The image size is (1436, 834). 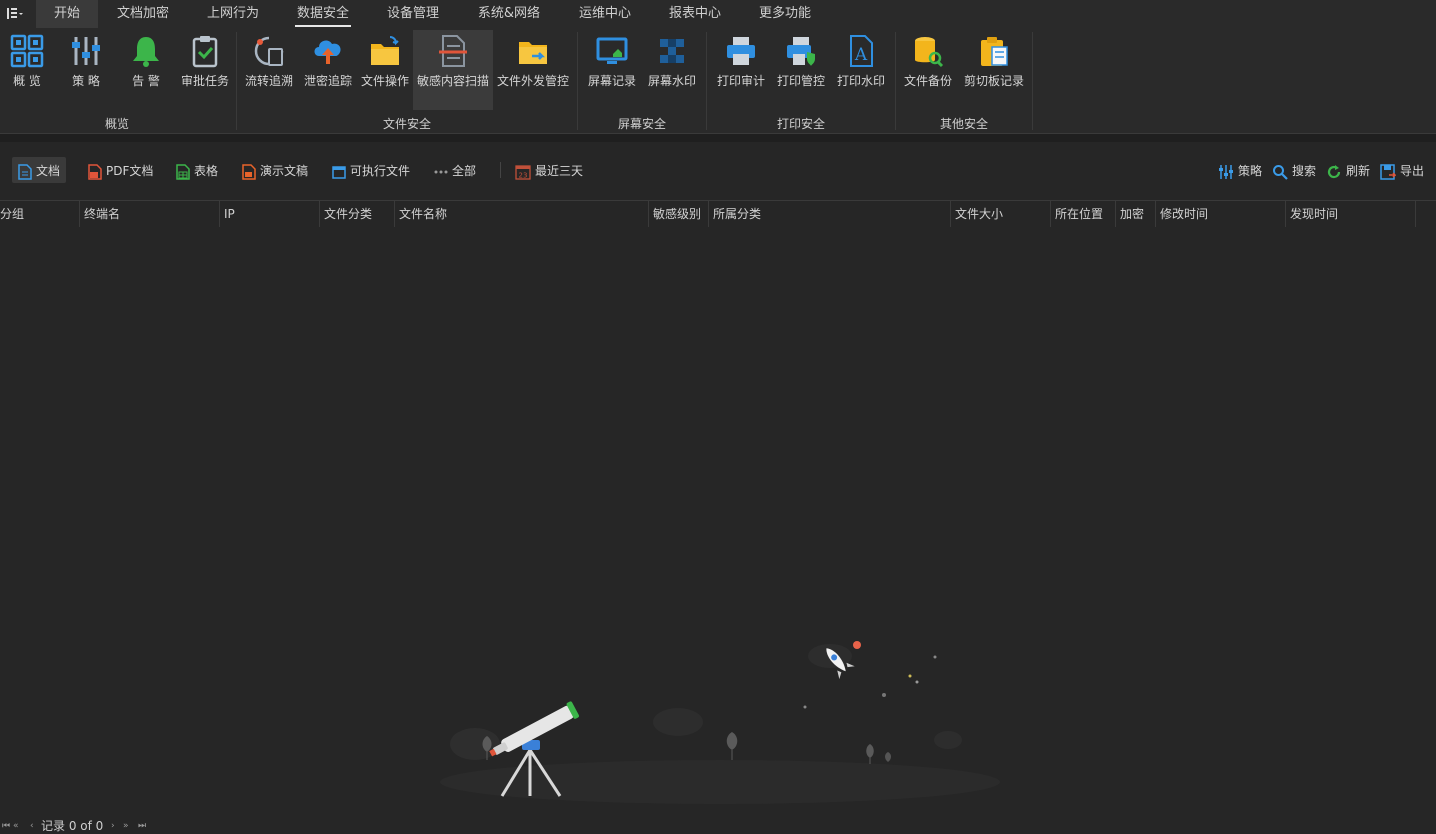 What do you see at coordinates (740, 81) in the screenshot?
I see `ribbon-print-audit-label: 打印审计` at bounding box center [740, 81].